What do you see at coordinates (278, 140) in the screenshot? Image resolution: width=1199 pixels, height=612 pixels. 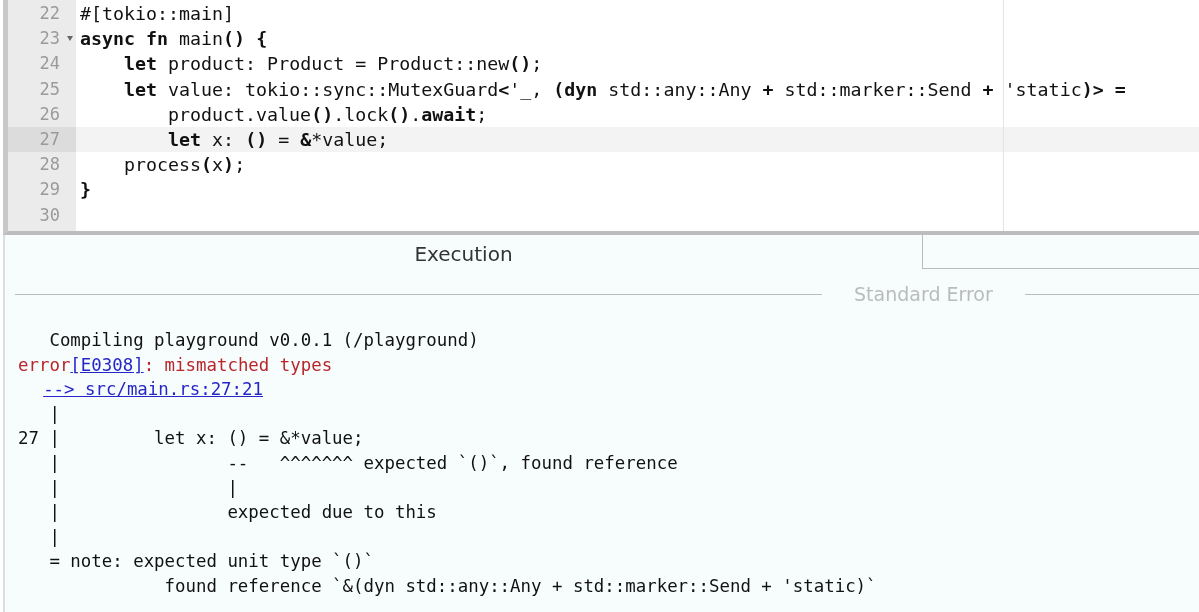 I see `code-line: let x: () = &*value;` at bounding box center [278, 140].